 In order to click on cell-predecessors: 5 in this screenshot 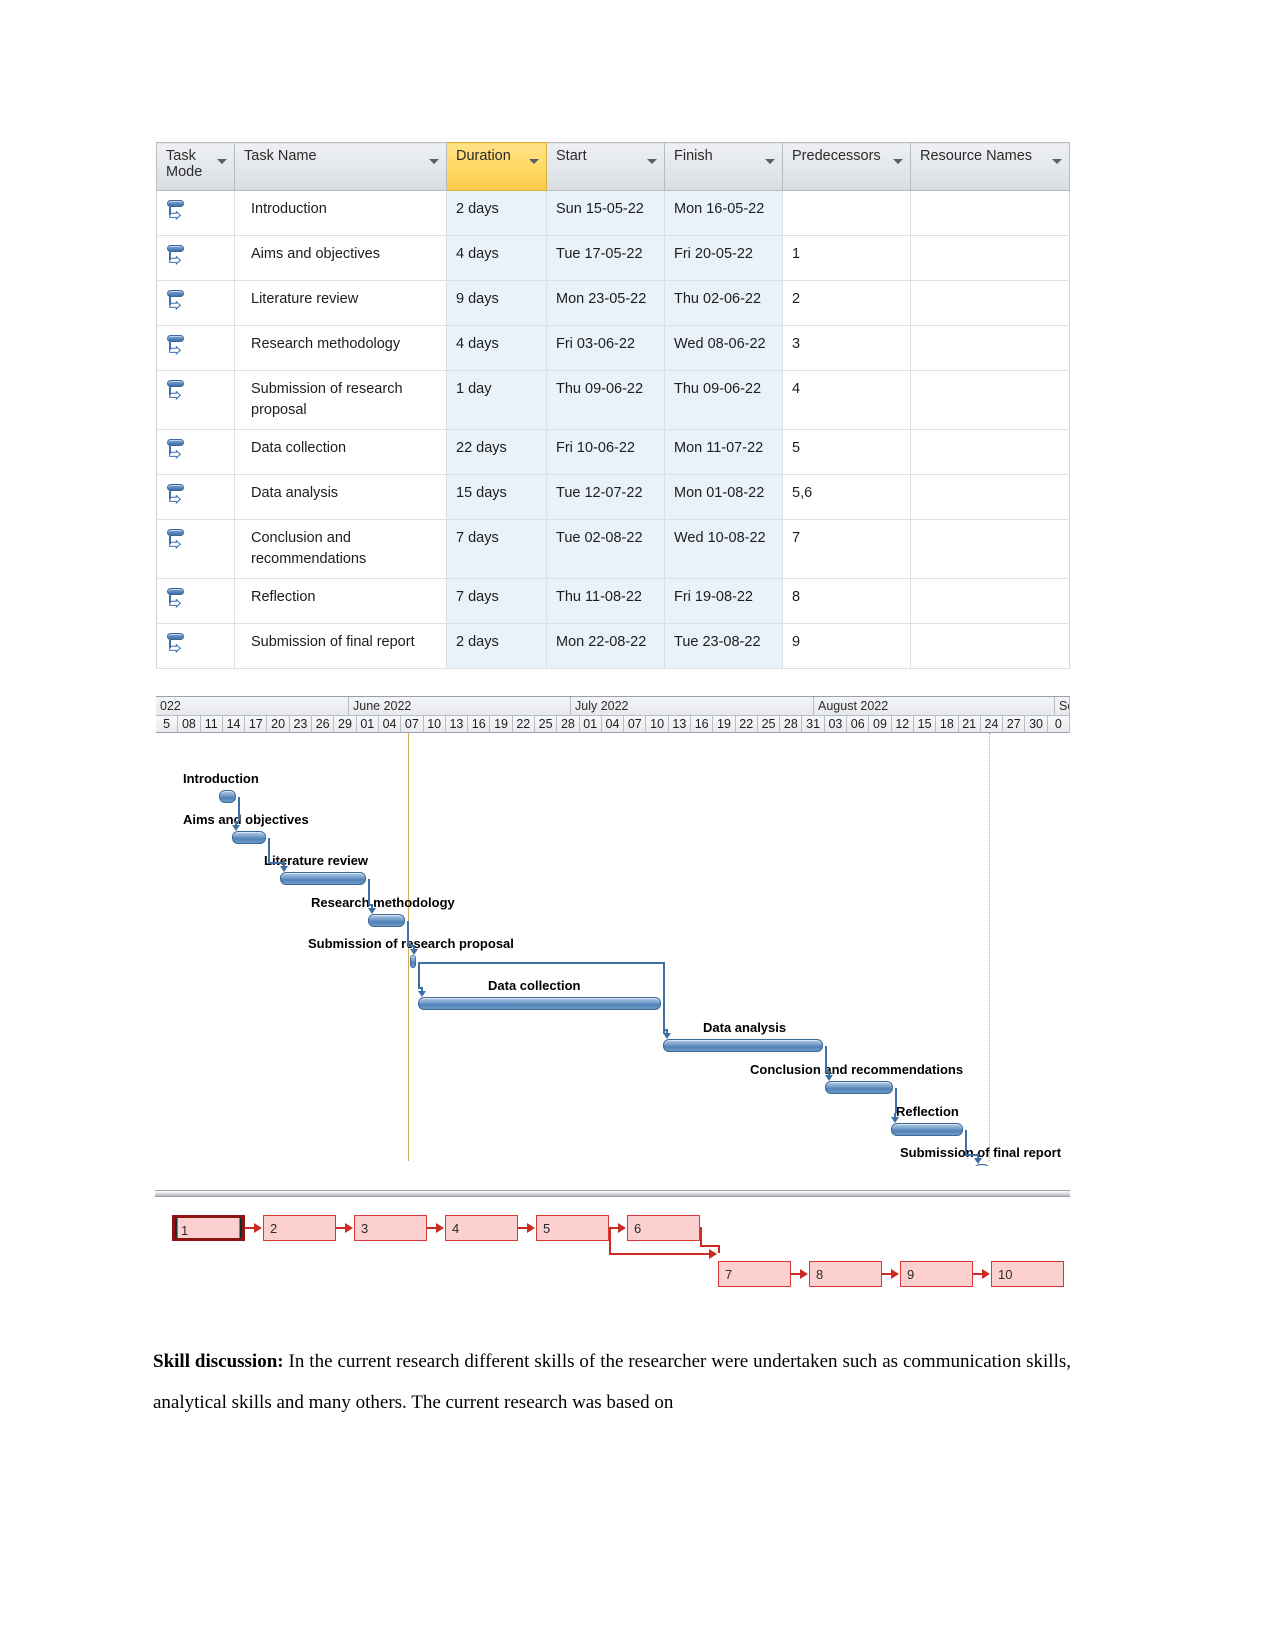, I will do `click(846, 452)`.